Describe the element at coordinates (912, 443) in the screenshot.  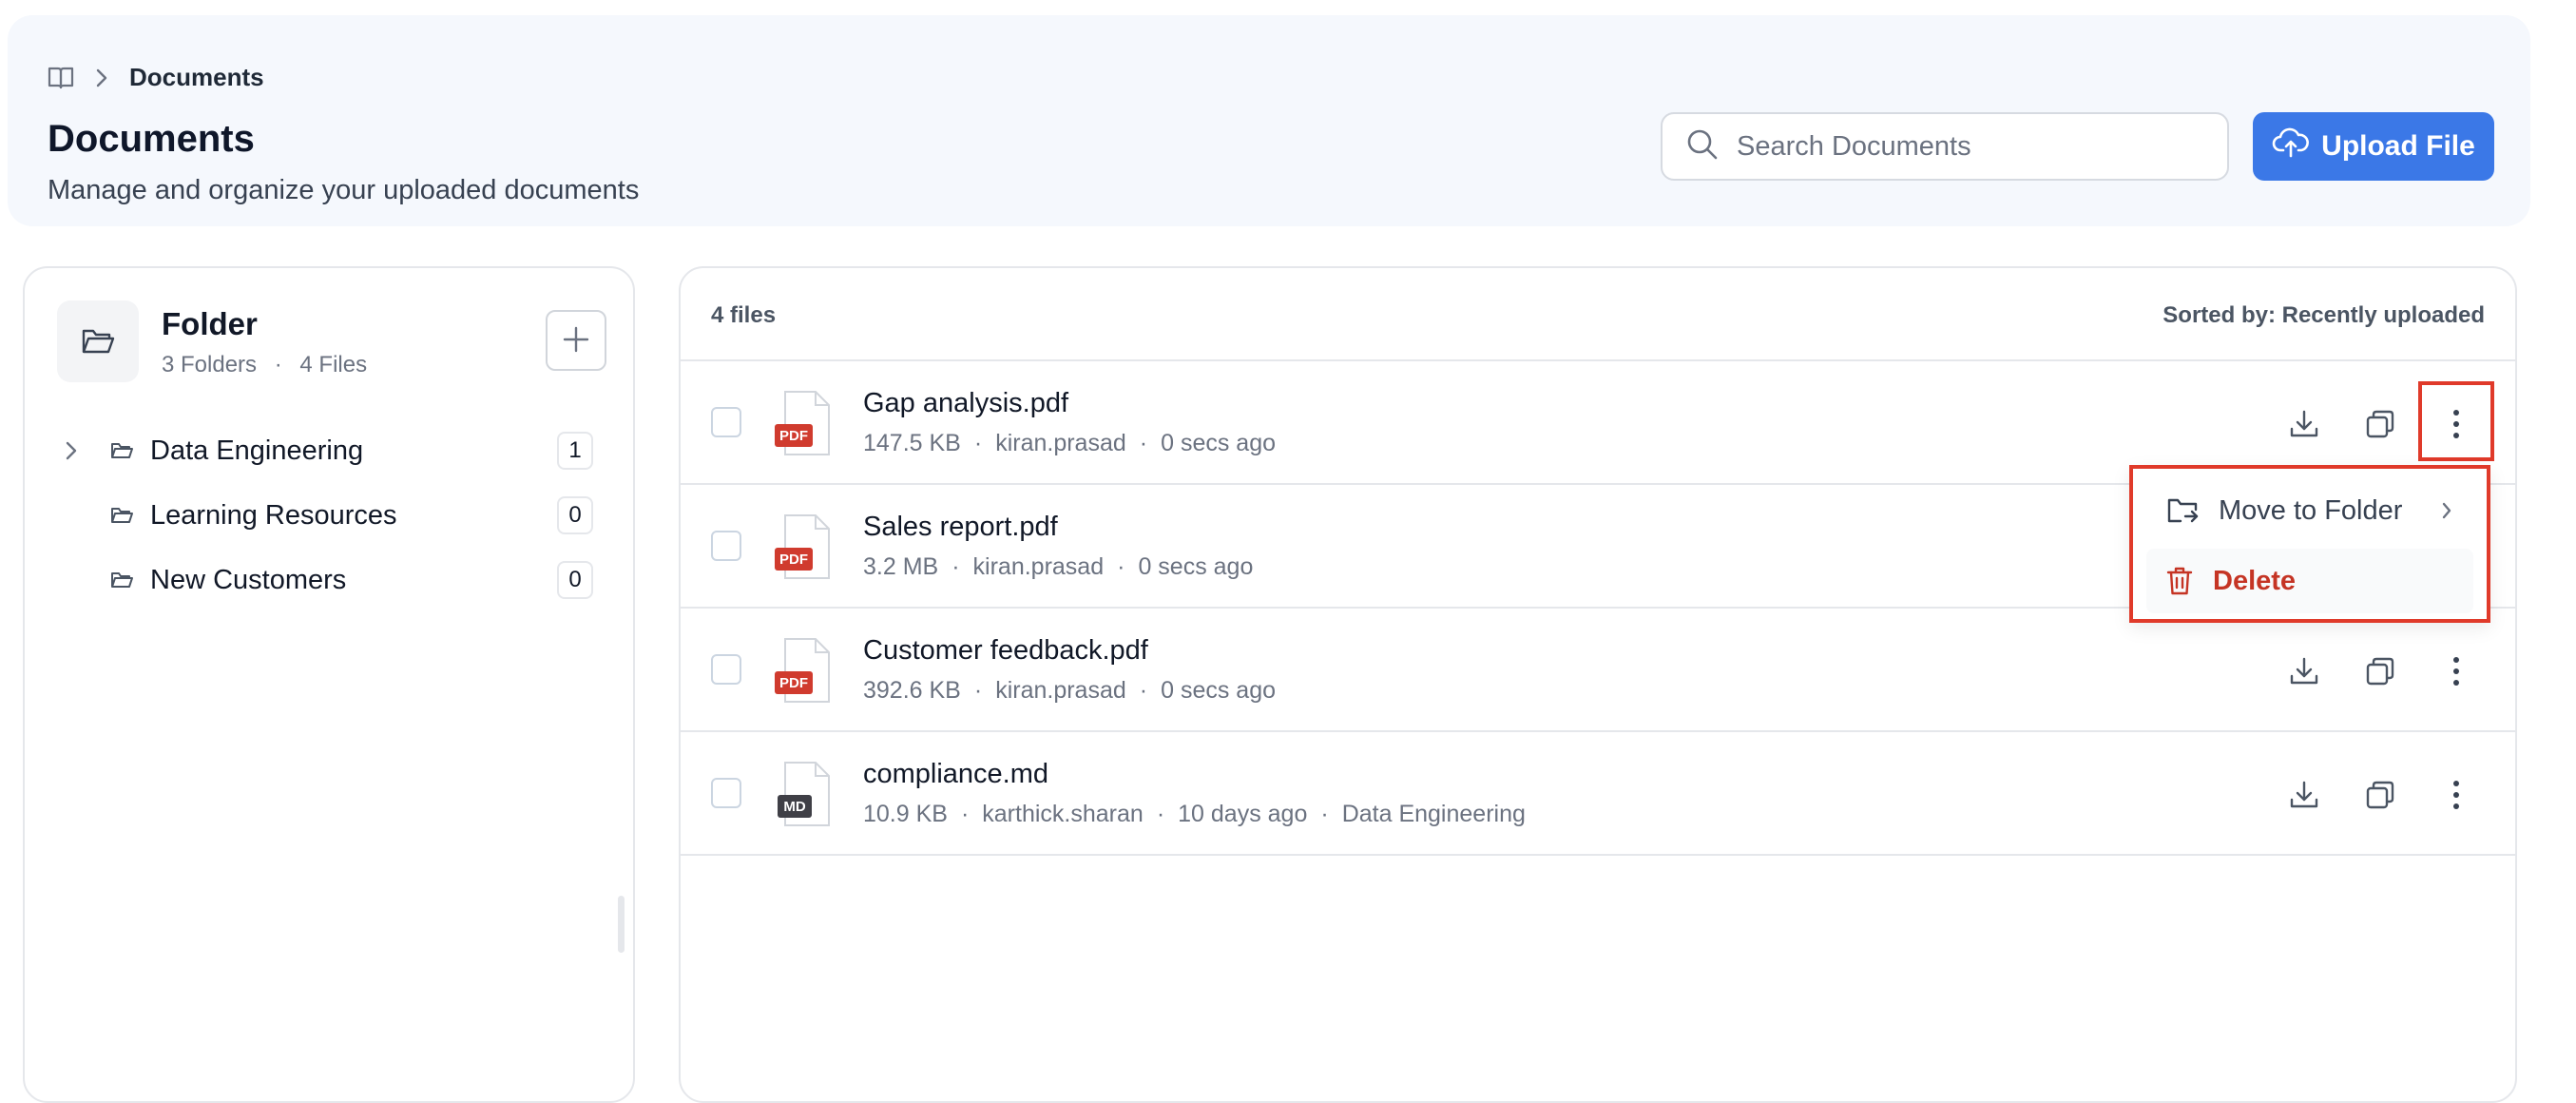
I see `file-size: 147.5 KB` at that location.